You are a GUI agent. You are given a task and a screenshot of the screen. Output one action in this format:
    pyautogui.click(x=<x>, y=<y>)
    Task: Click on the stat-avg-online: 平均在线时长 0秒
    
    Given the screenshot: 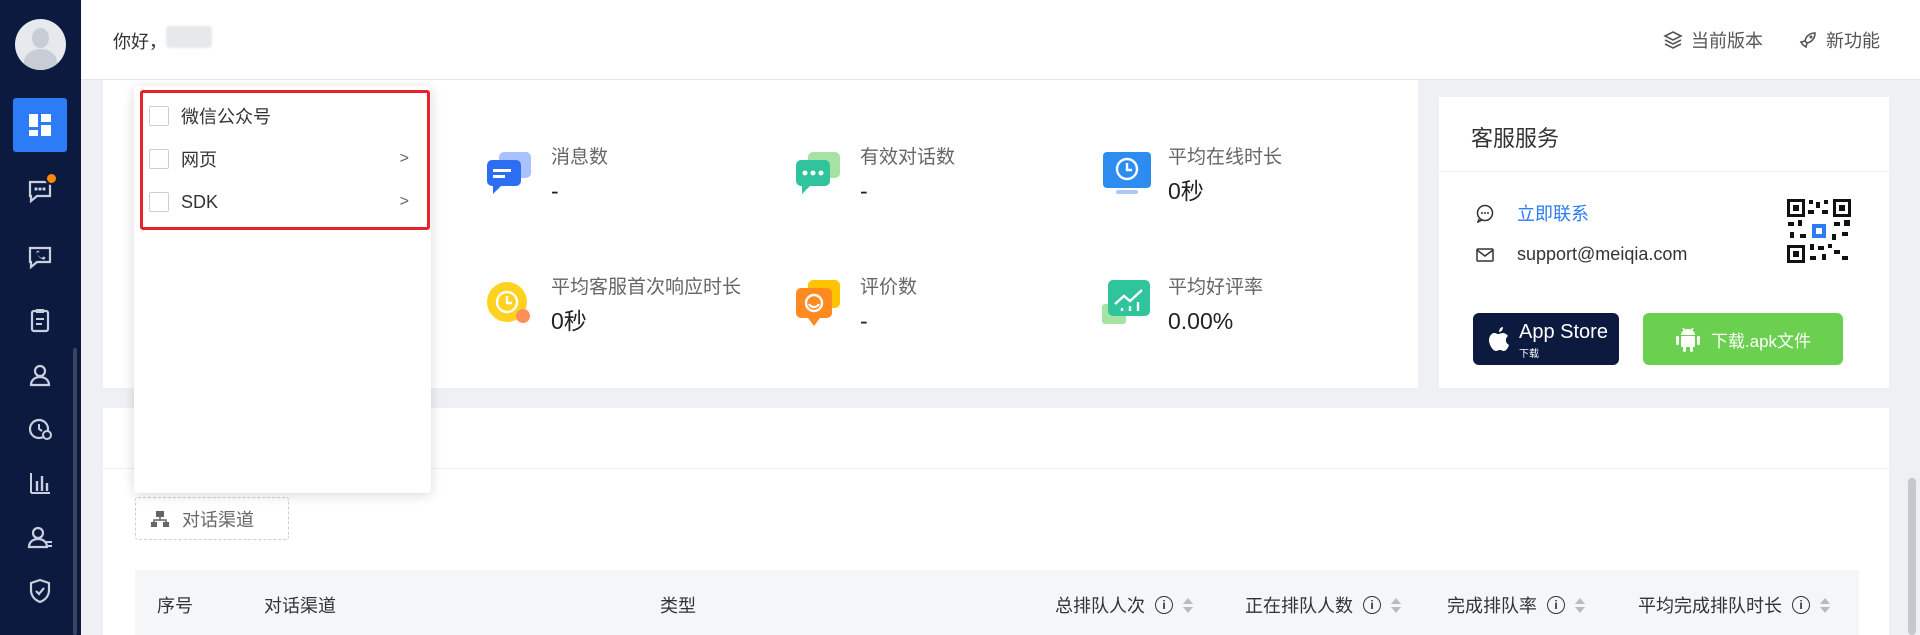 What is the action you would take?
    pyautogui.click(x=1191, y=175)
    